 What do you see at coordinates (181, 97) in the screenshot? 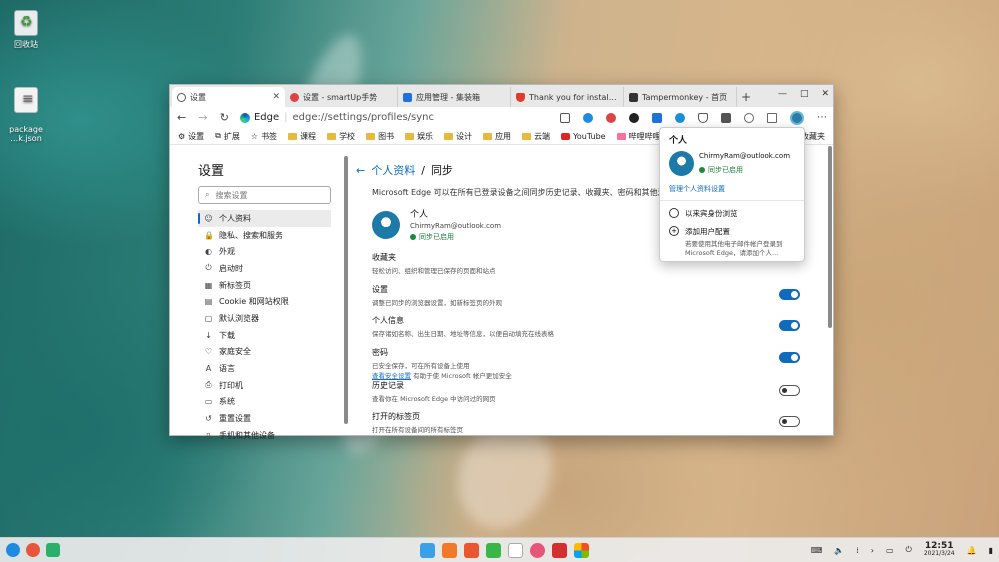
I see `gear-icon` at bounding box center [181, 97].